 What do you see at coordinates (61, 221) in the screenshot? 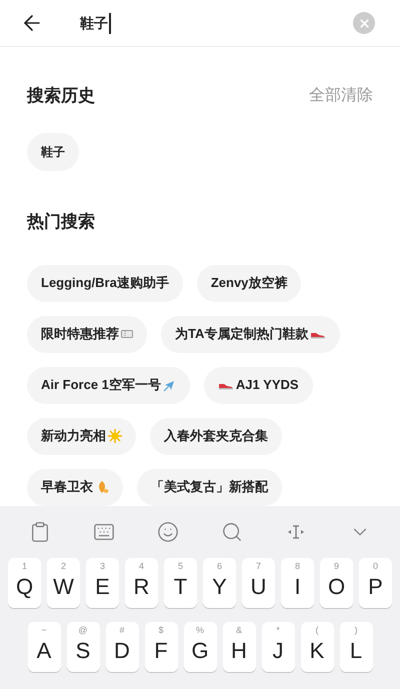
I see `section-title: 热门搜索` at bounding box center [61, 221].